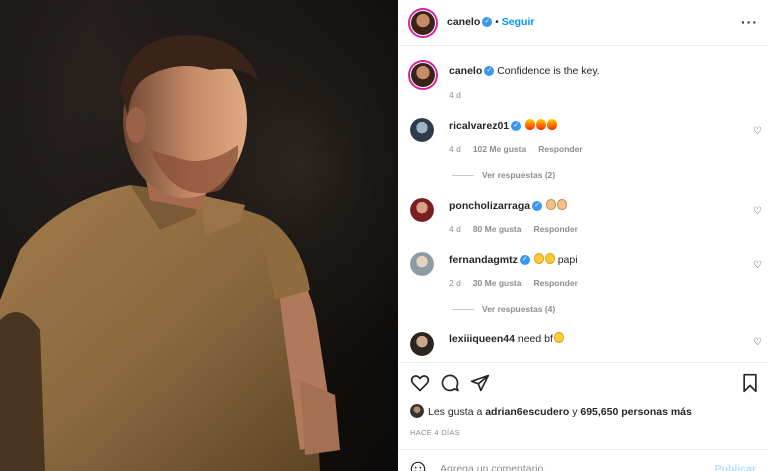  I want to click on comment-meta: 4 d 102 Me gusta Responder, so click(522, 149).